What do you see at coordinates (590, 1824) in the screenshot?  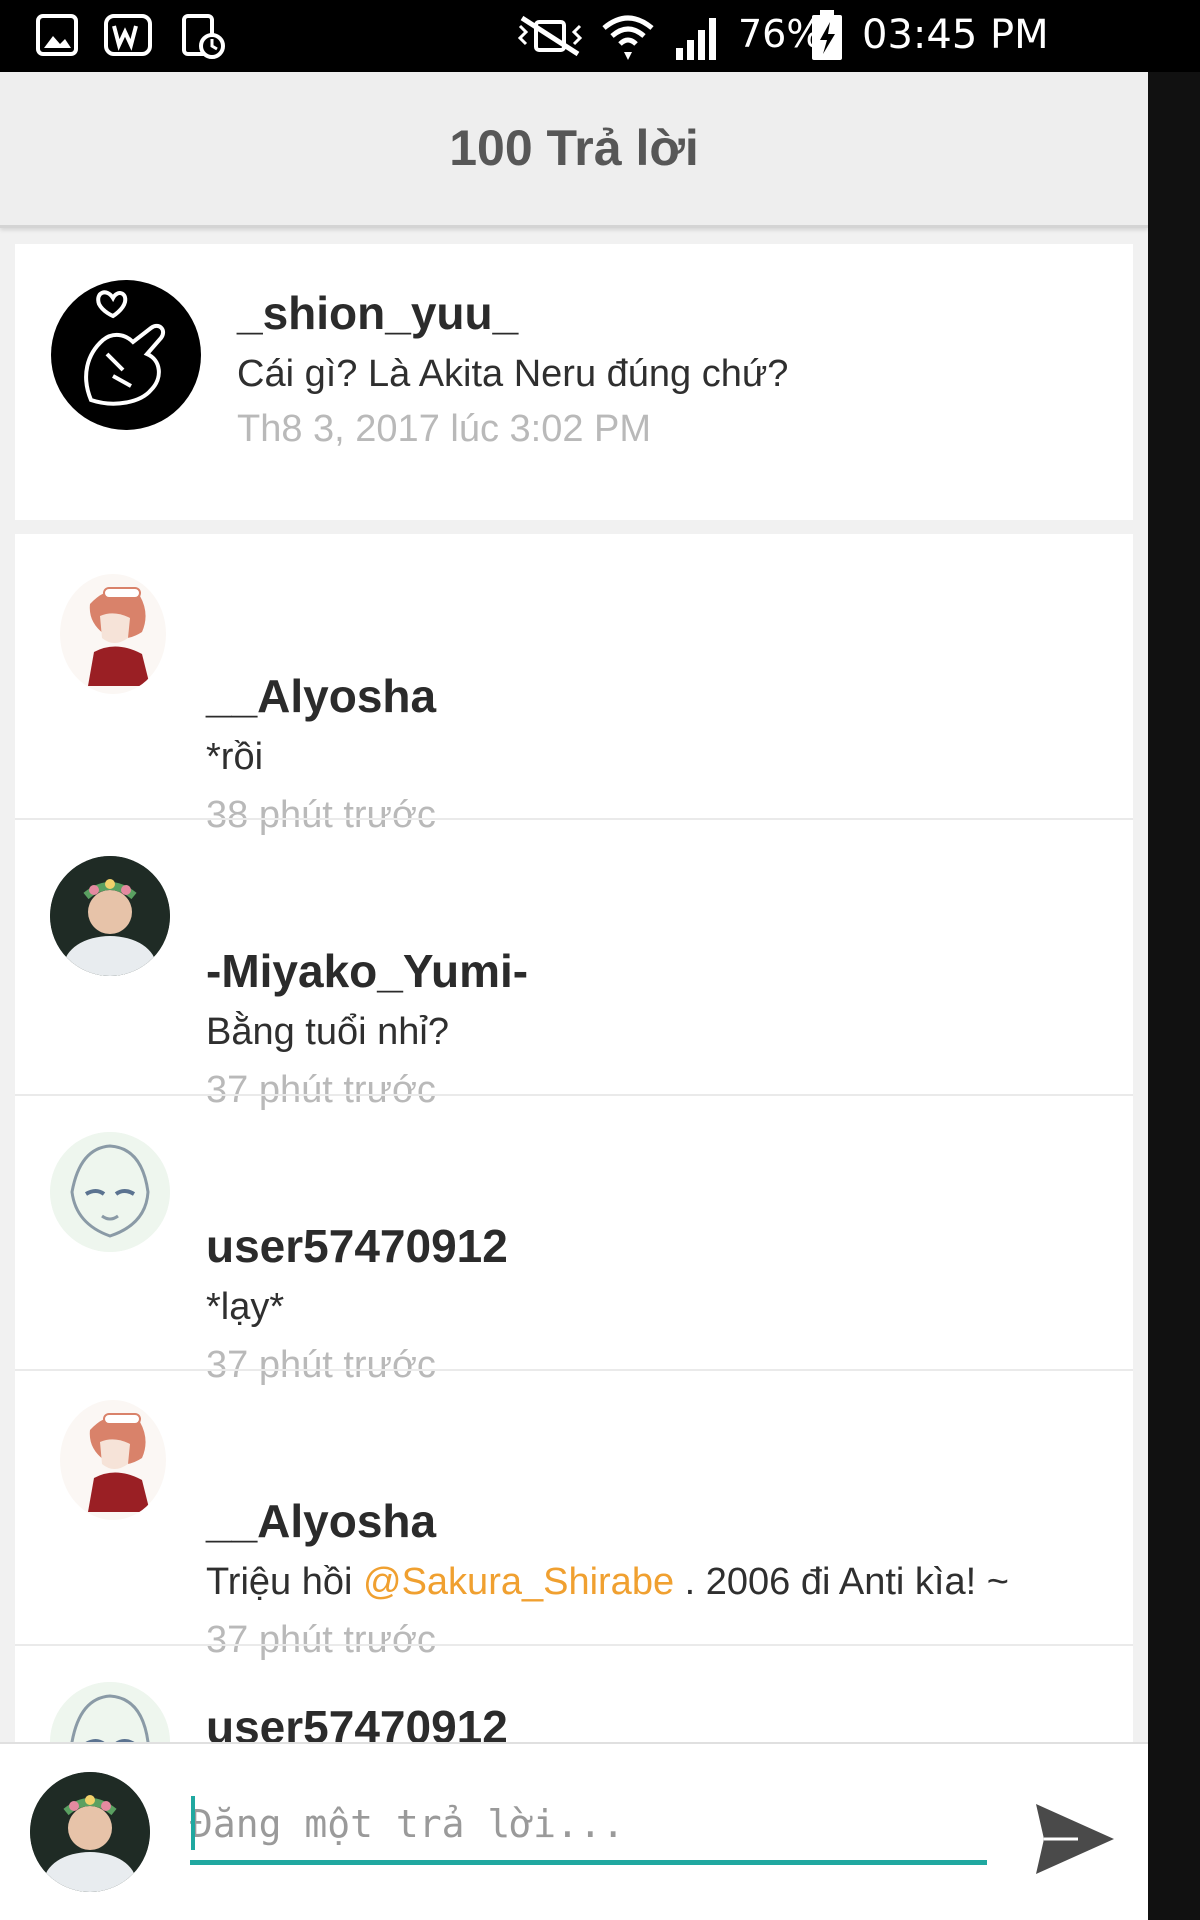 I see `reply-input` at bounding box center [590, 1824].